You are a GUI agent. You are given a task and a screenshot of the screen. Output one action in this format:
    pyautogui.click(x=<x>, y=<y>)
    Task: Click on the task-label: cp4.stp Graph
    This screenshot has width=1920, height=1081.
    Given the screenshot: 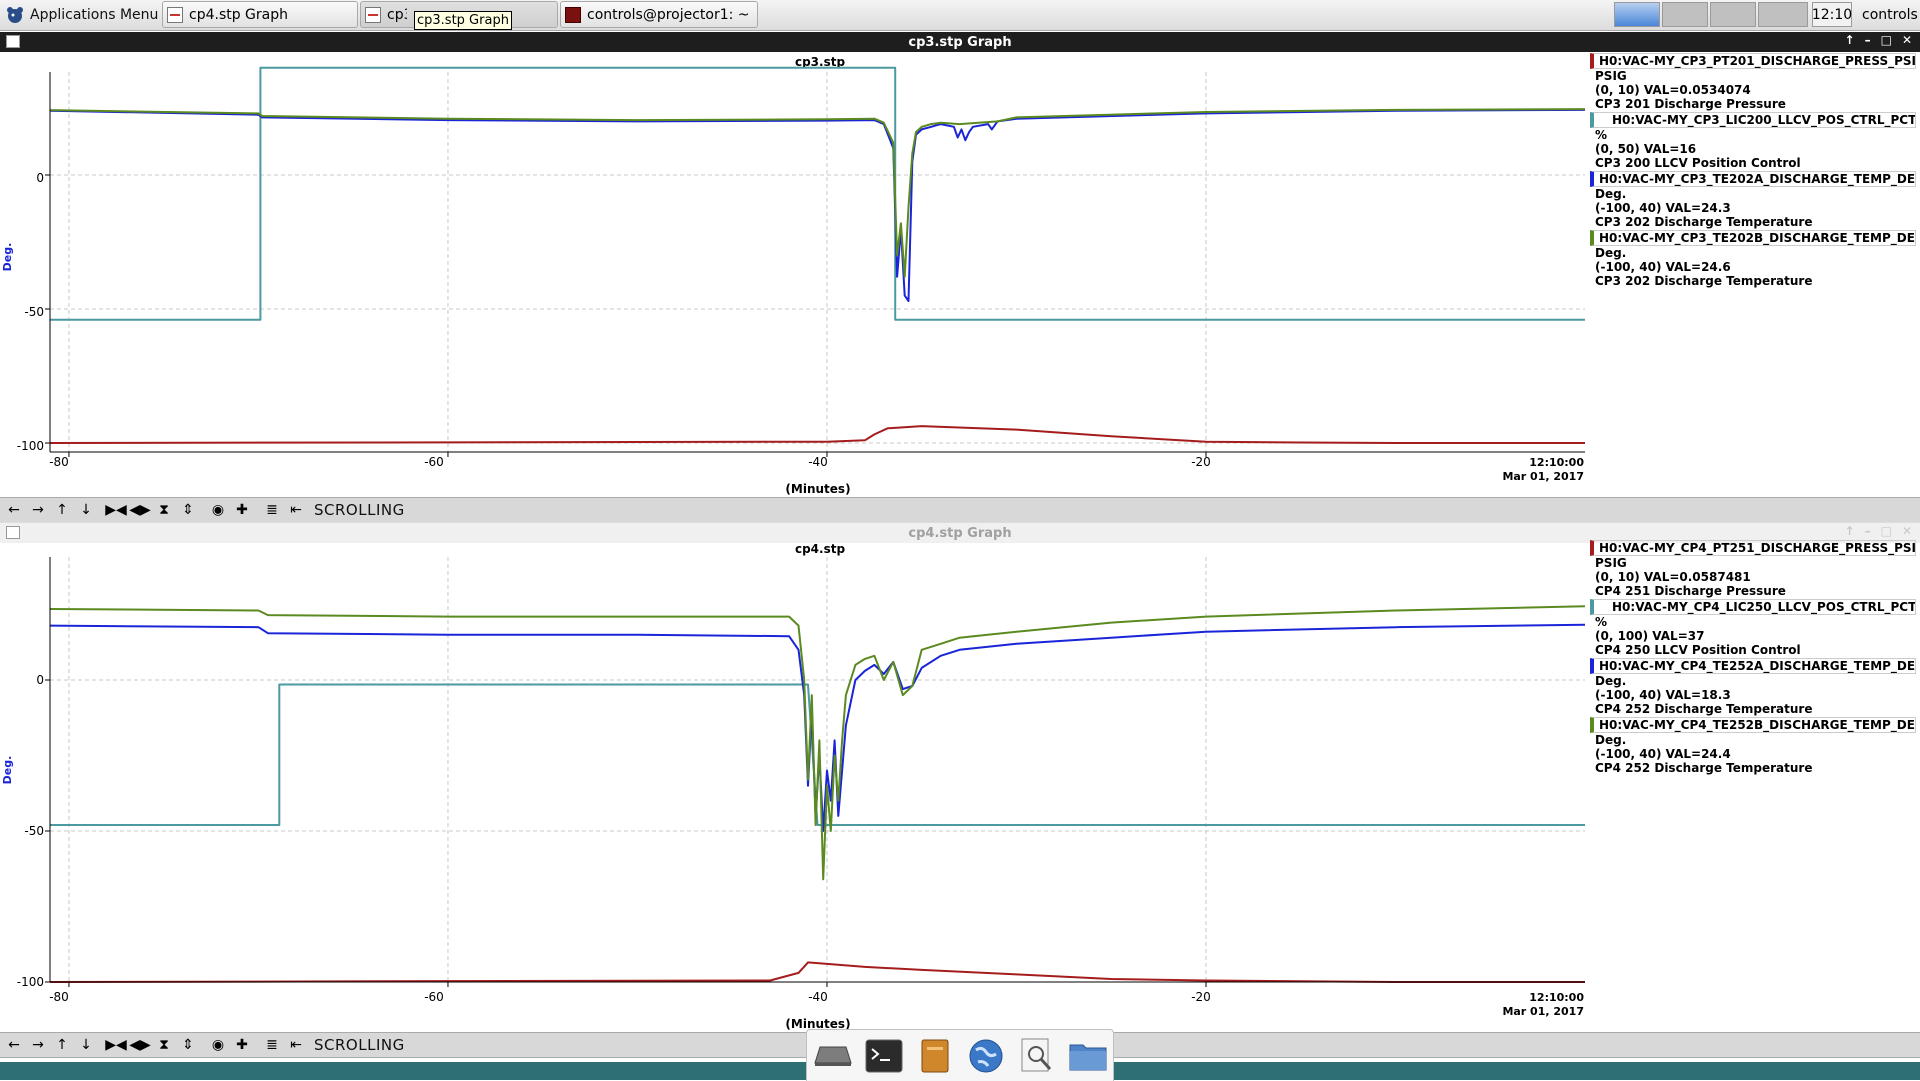 What is the action you would take?
    pyautogui.click(x=239, y=14)
    